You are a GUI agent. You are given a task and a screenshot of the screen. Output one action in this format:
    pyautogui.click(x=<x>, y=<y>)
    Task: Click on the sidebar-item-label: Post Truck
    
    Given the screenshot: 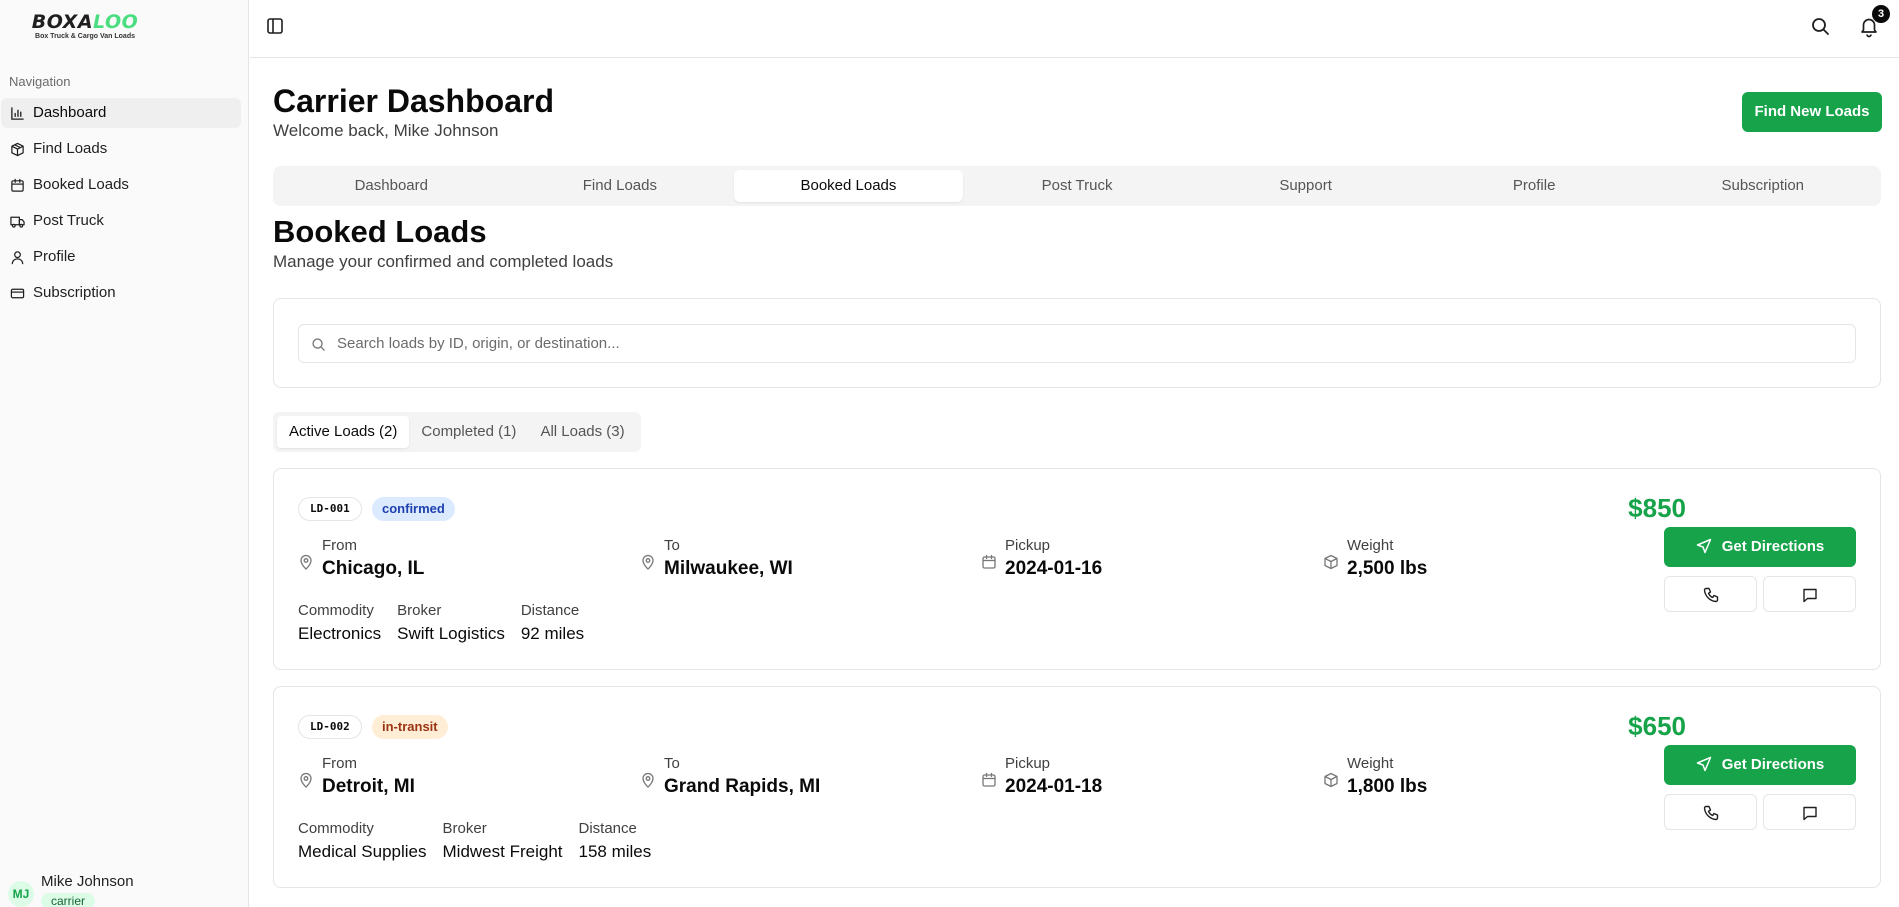 What is the action you would take?
    pyautogui.click(x=68, y=220)
    